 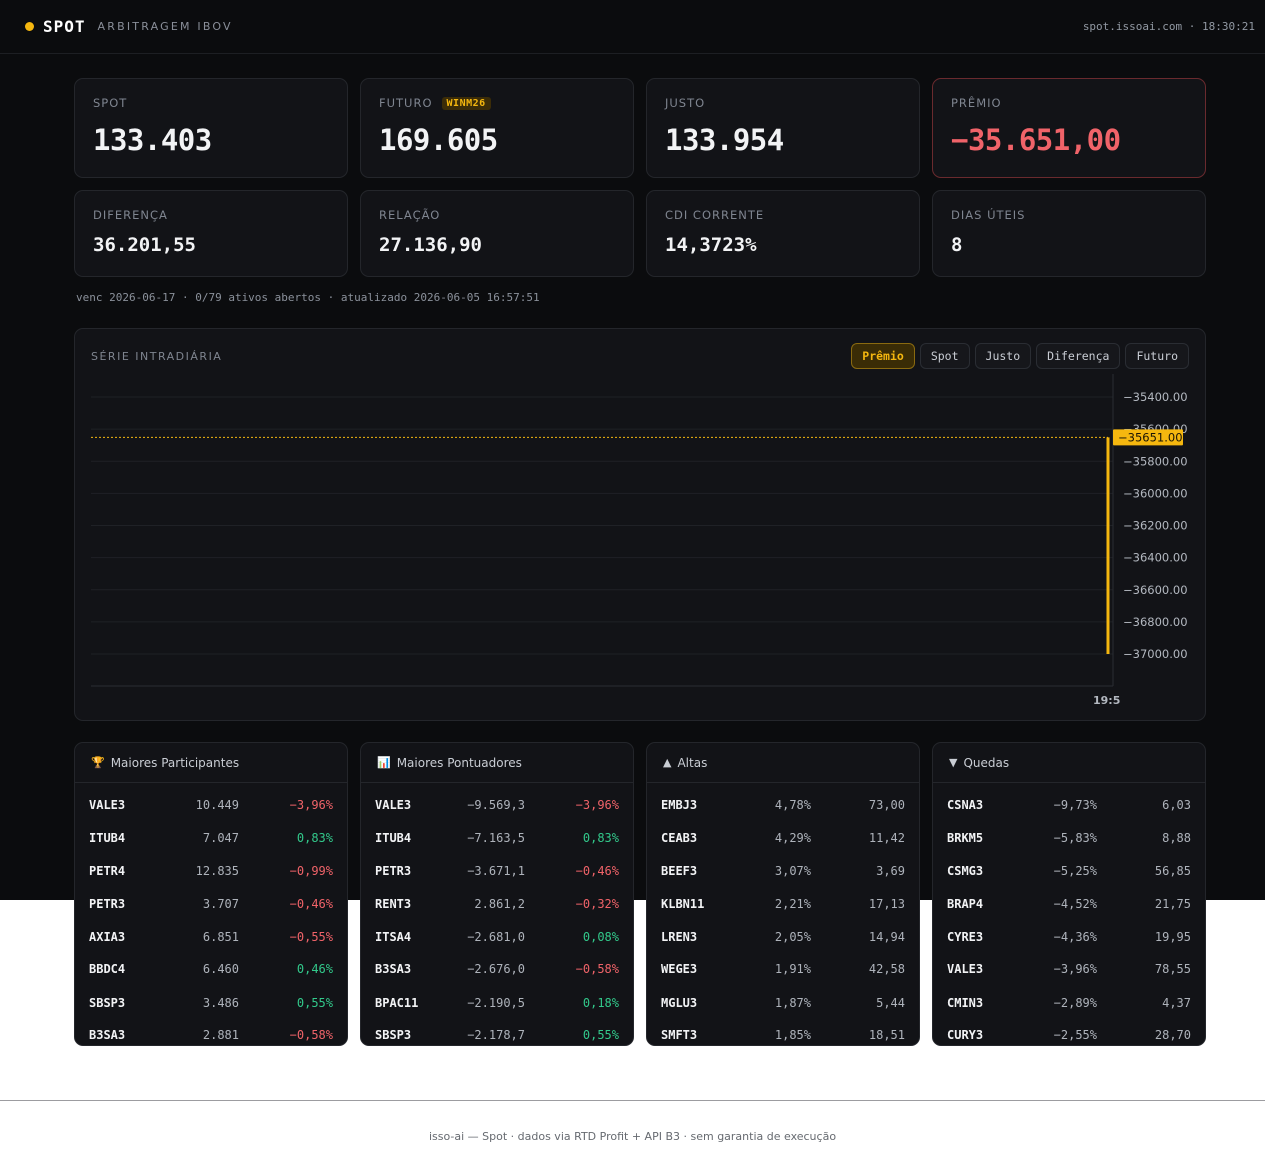 I want to click on participation-value: 6.460, so click(x=220, y=969).